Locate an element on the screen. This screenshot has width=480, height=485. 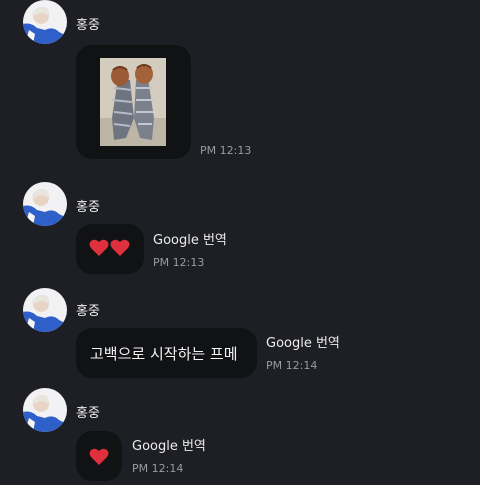
message-meta: PM 12:13 is located at coordinates (225, 150).